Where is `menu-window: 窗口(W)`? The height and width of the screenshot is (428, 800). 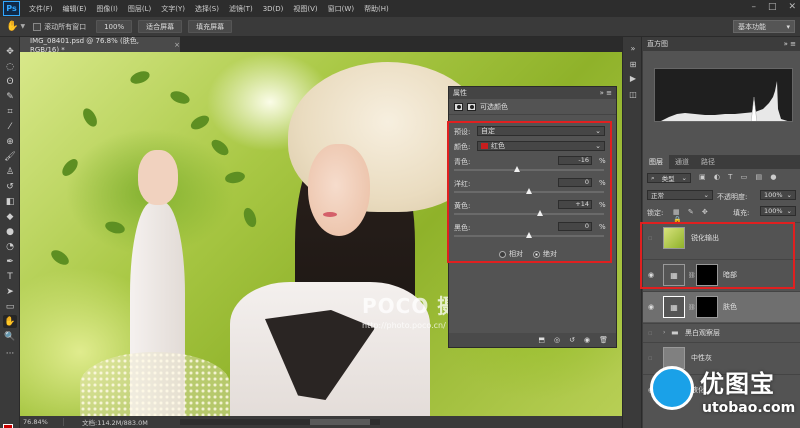
menu-window: 窗口(W) is located at coordinates (341, 9).